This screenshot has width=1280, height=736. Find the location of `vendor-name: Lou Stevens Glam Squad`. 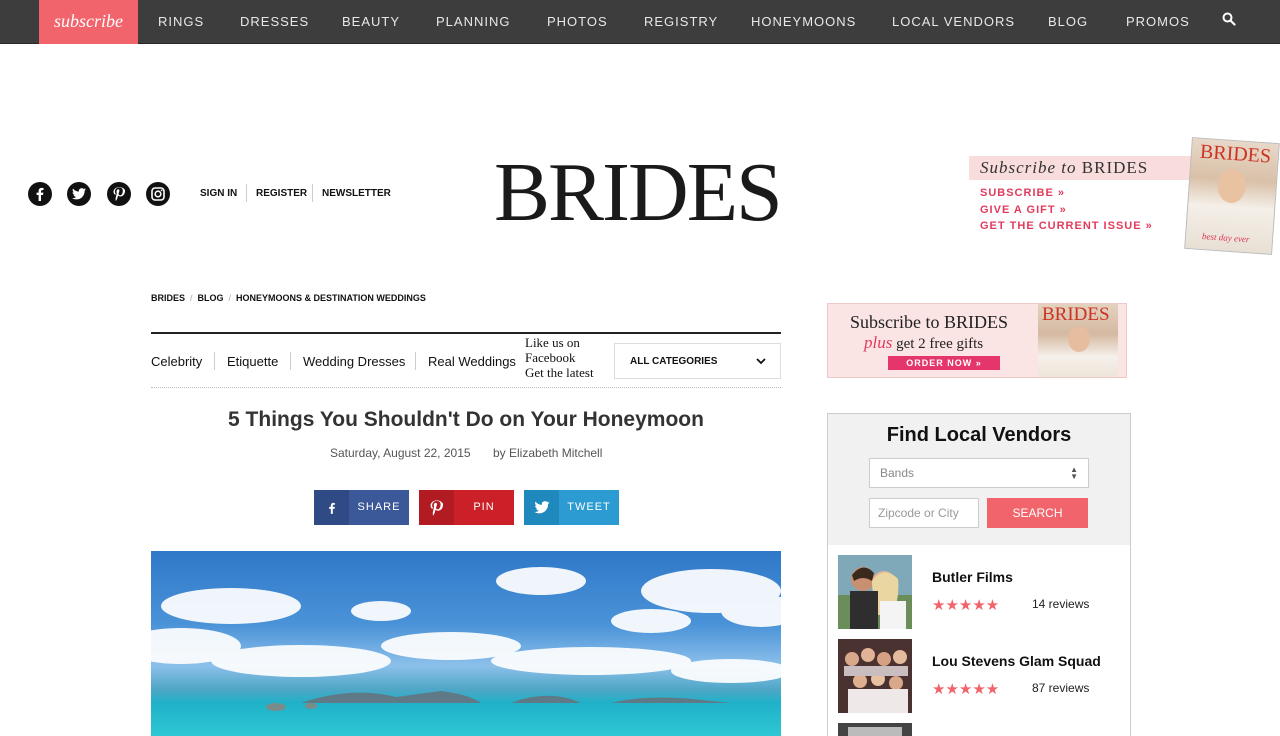

vendor-name: Lou Stevens Glam Squad is located at coordinates (1016, 661).